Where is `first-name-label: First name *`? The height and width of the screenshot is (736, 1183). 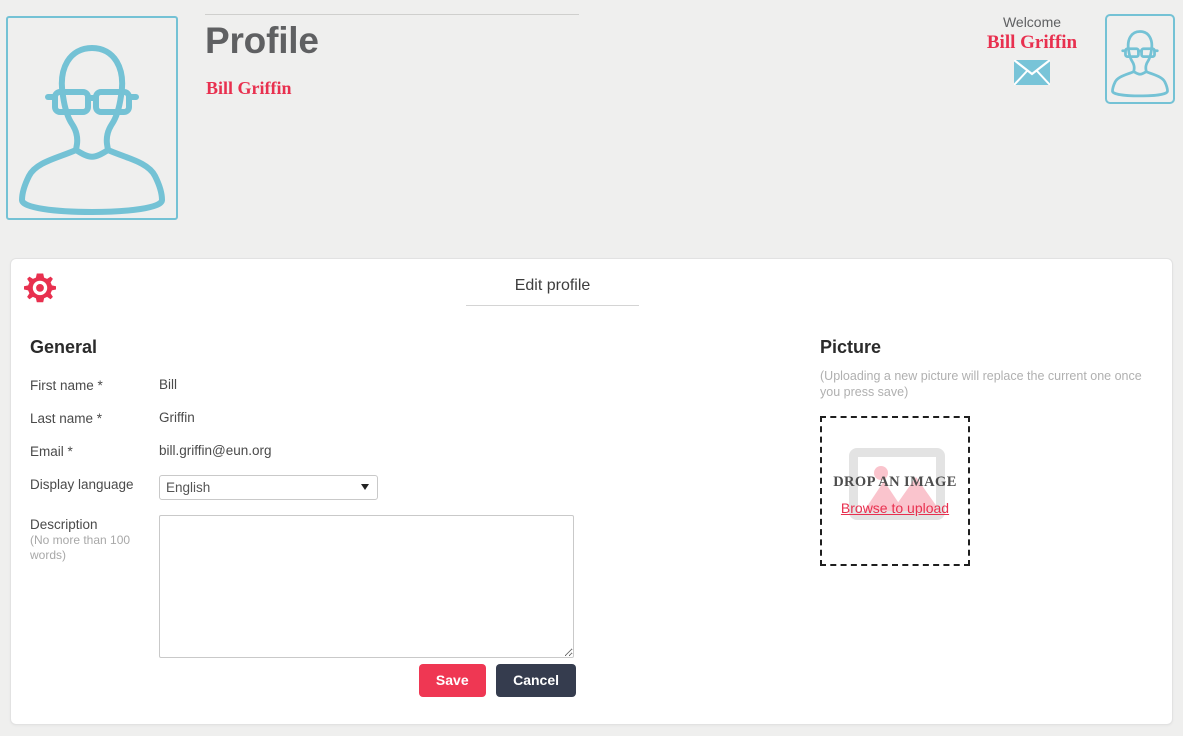 first-name-label: First name * is located at coordinates (66, 385).